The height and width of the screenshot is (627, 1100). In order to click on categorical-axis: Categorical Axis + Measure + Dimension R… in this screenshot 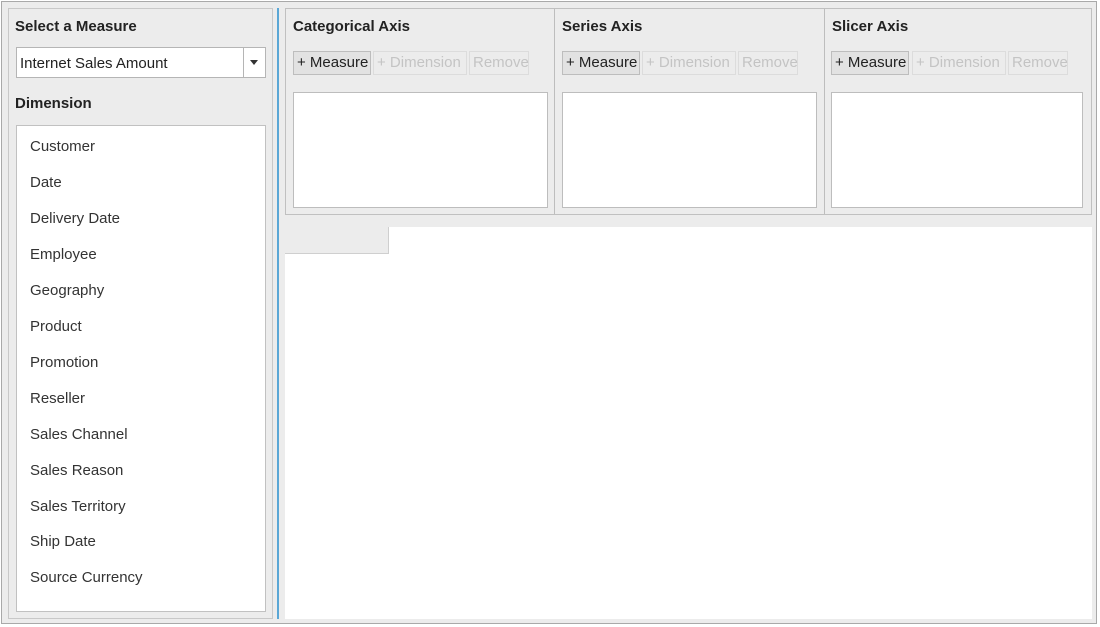, I will do `click(420, 111)`.